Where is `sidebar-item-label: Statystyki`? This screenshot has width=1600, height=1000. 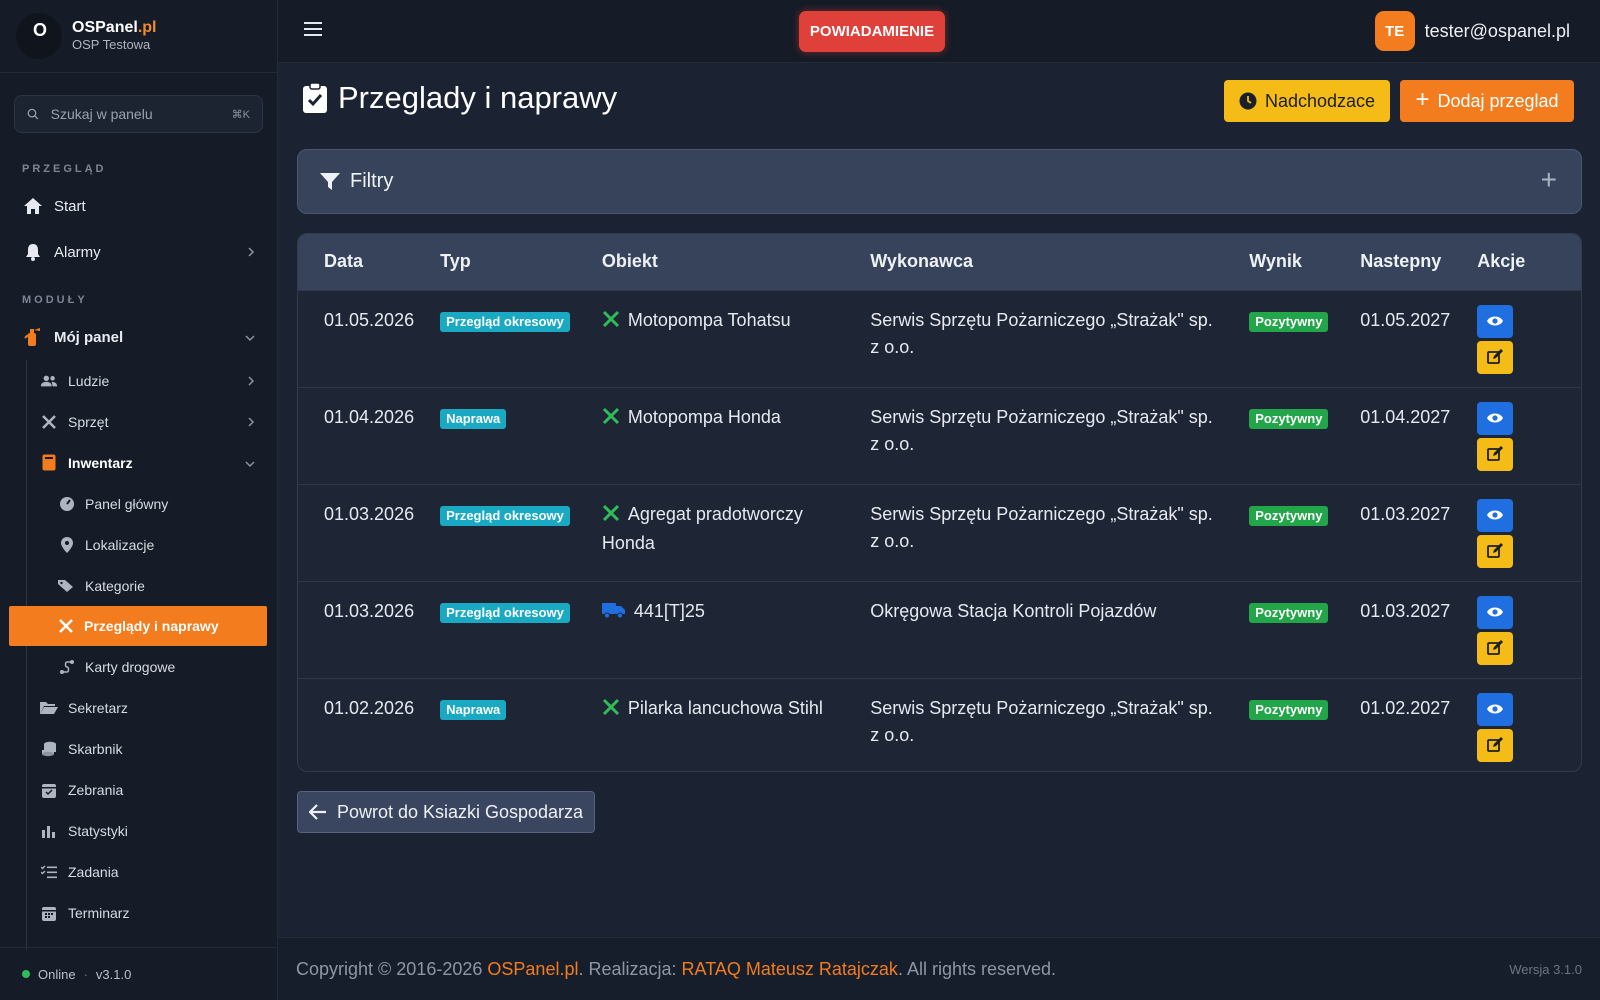 sidebar-item-label: Statystyki is located at coordinates (98, 830).